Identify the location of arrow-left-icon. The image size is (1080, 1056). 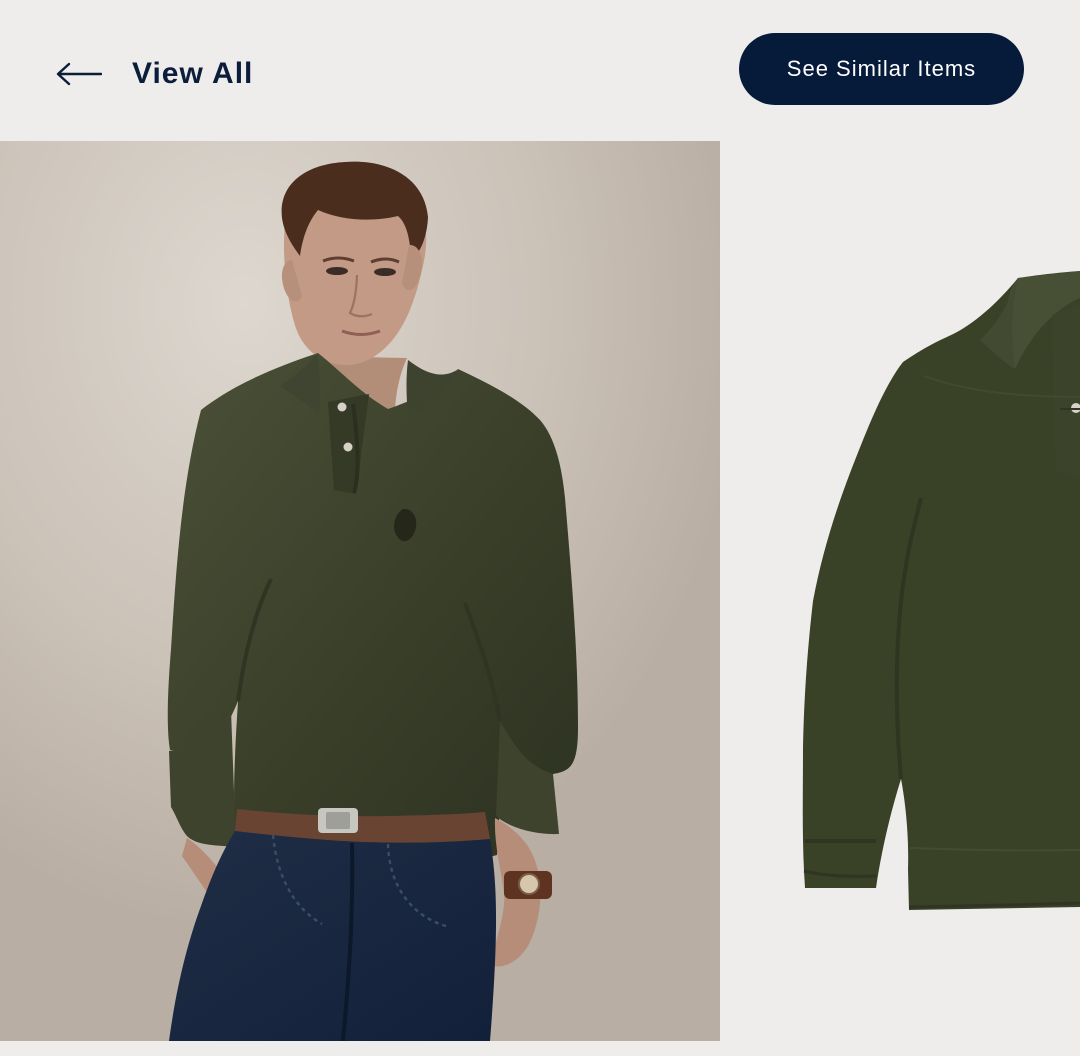
(79, 74).